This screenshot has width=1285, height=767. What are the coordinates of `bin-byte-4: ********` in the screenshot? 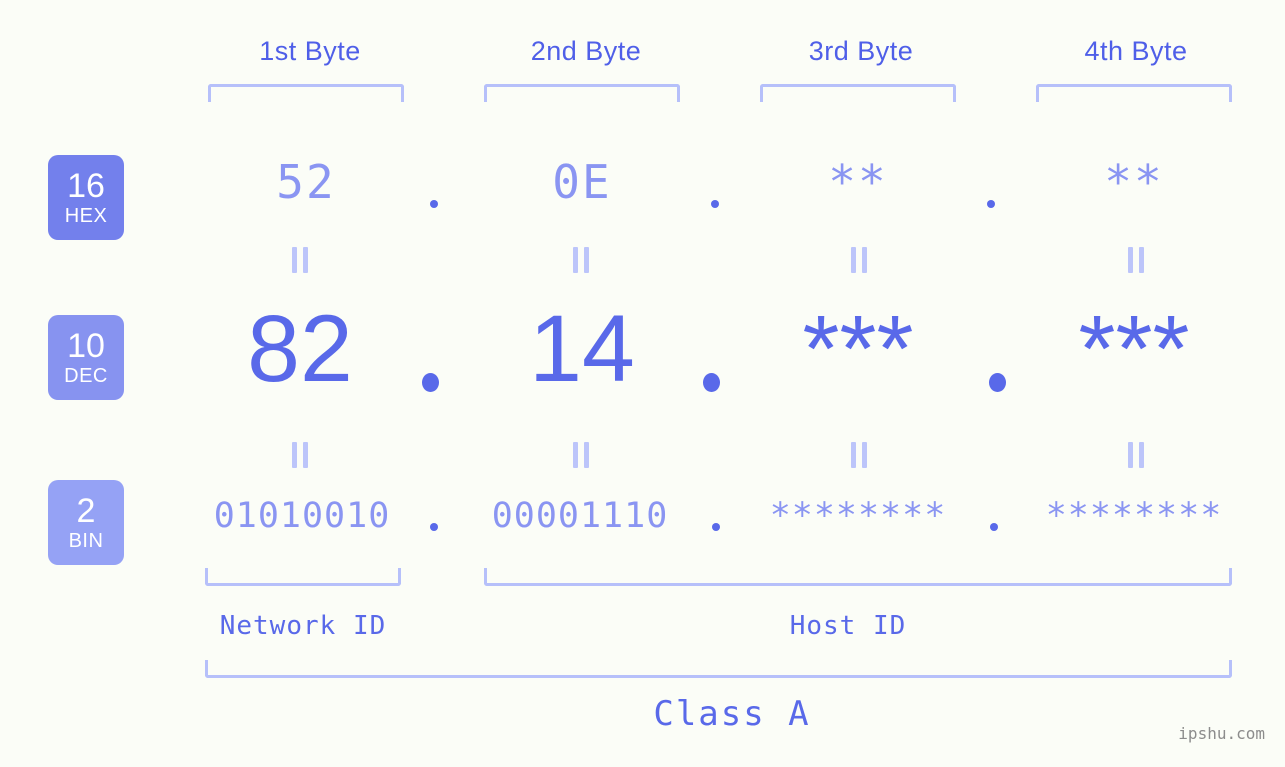 It's located at (1134, 516).